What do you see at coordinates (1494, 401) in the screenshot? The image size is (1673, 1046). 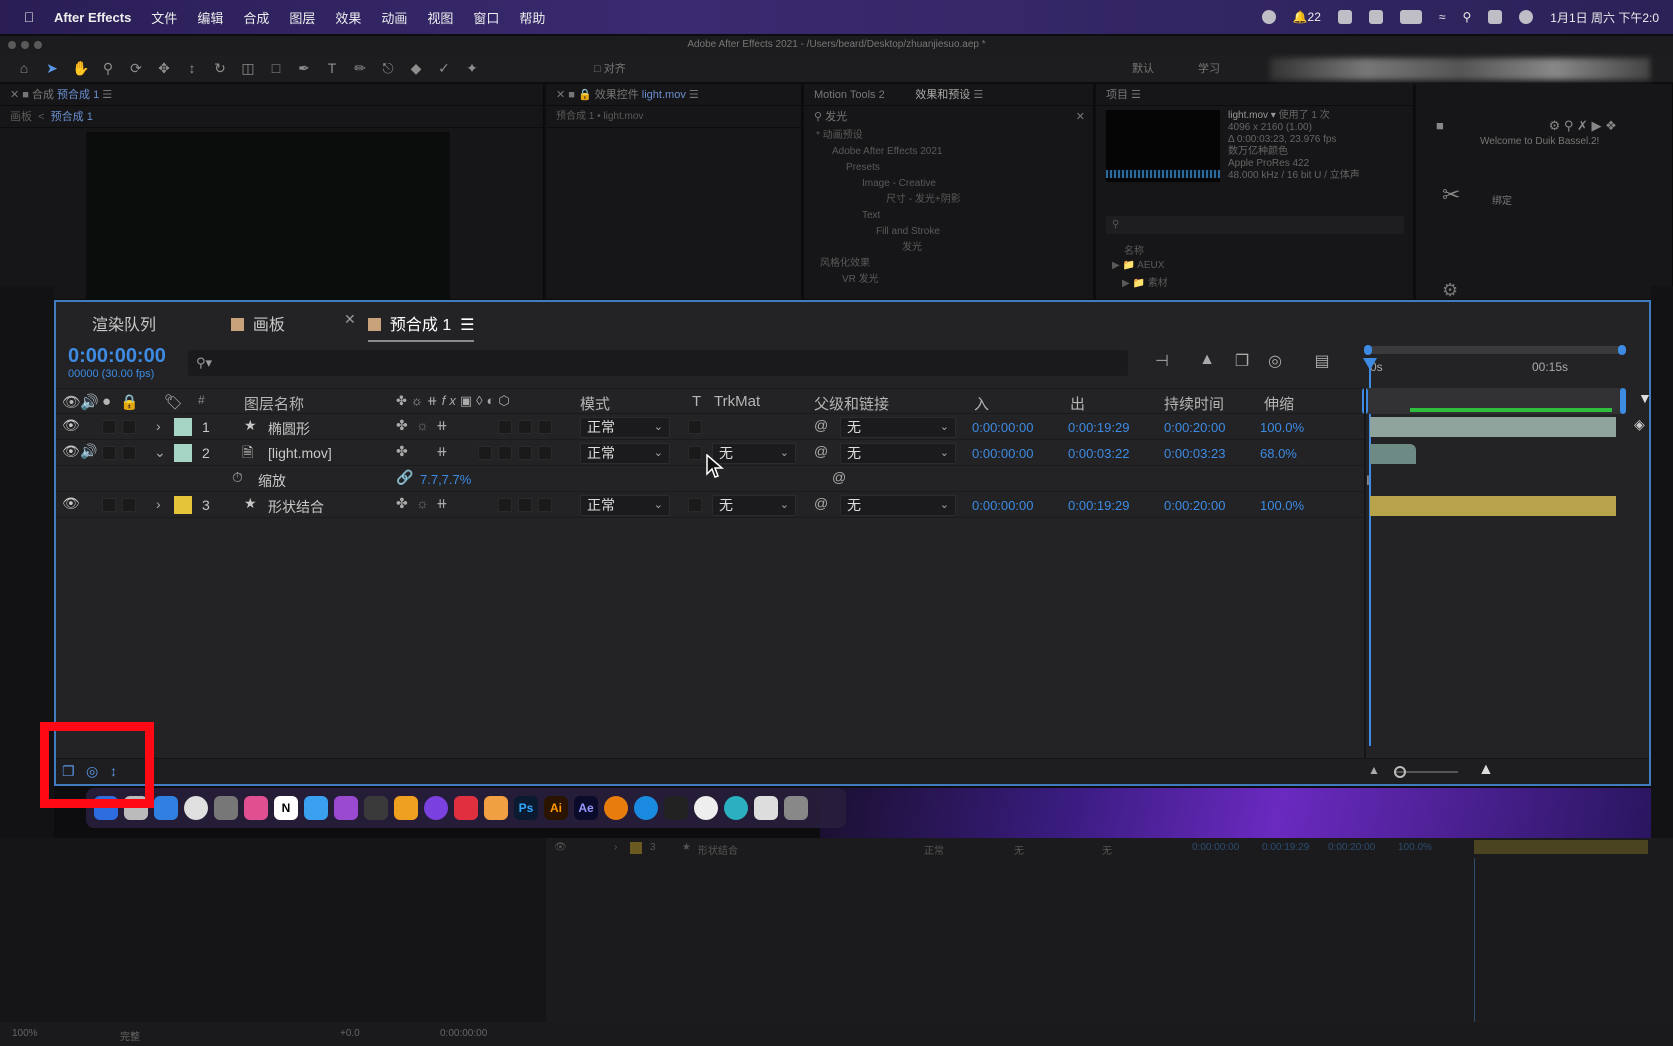 I see `timeline-ruler-track` at bounding box center [1494, 401].